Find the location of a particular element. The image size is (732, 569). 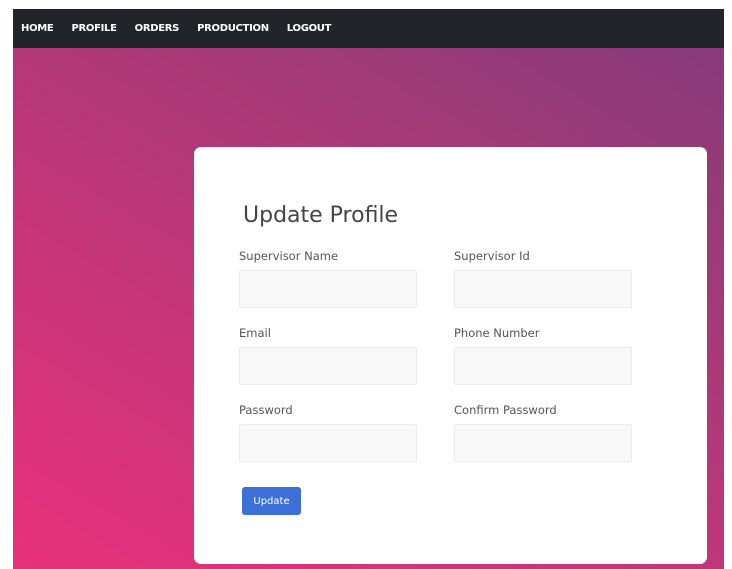

top-navbar: HOME PROFILE ORDERS PRODUCTION LOGOUT is located at coordinates (368, 28).